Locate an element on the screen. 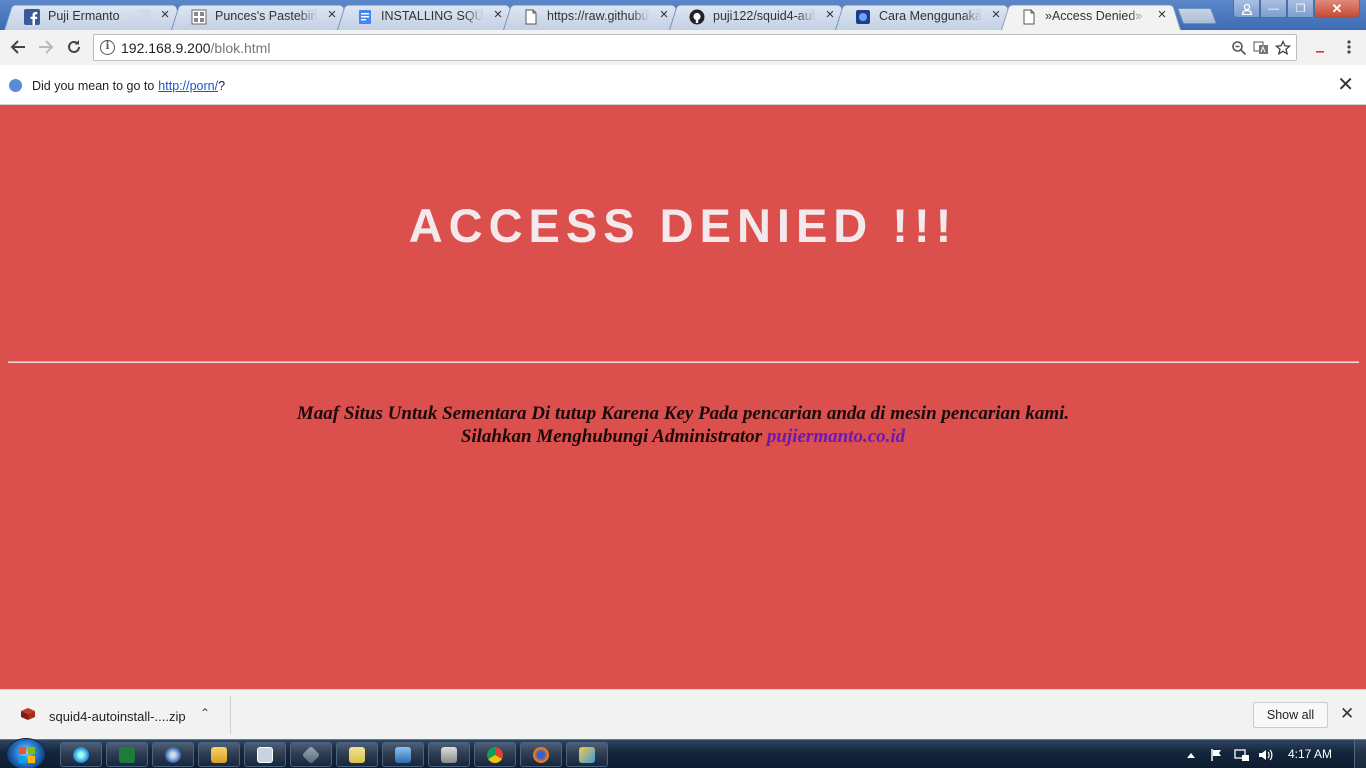  browser-icon is located at coordinates (173, 754).